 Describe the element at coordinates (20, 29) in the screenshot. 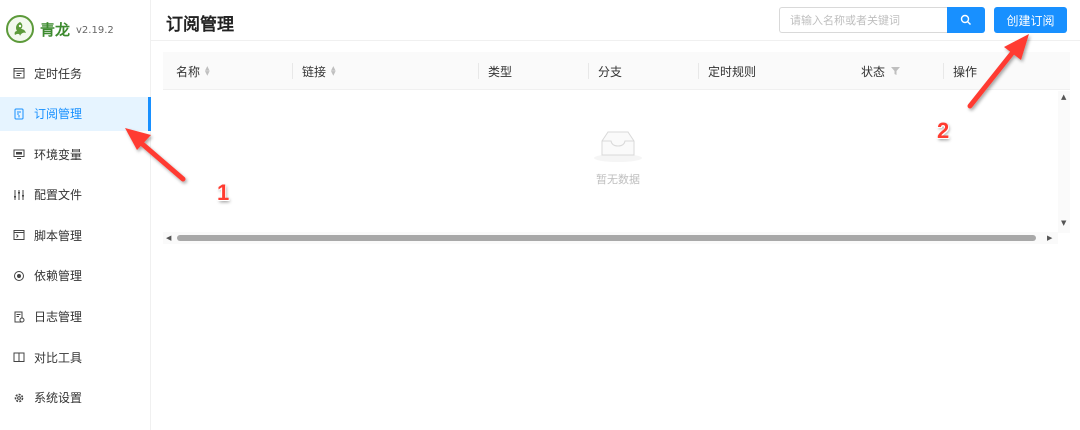

I see `qinglong-logo-icon` at that location.